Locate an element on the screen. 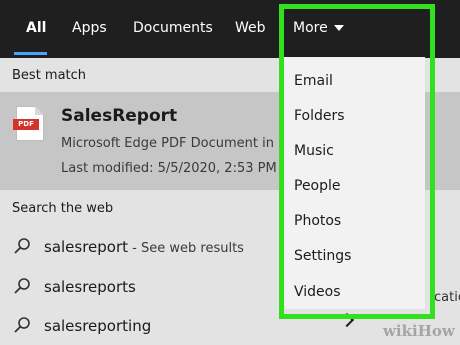 Image resolution: width=460 pixels, height=345 pixels. active-tab-indicator is located at coordinates (30, 53).